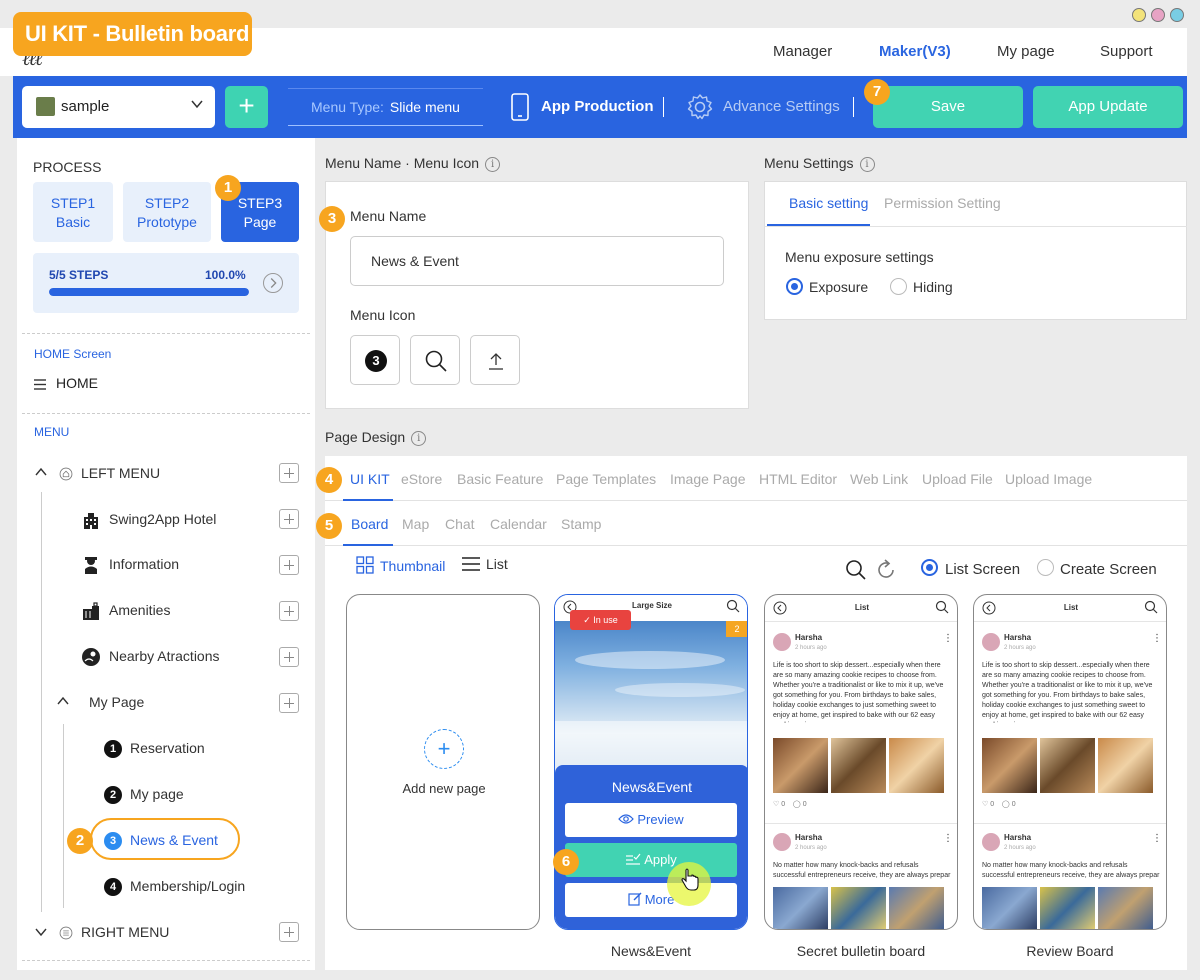 The width and height of the screenshot is (1200, 980). Describe the element at coordinates (118, 107) in the screenshot. I see `app-select-dropdown: sample` at that location.